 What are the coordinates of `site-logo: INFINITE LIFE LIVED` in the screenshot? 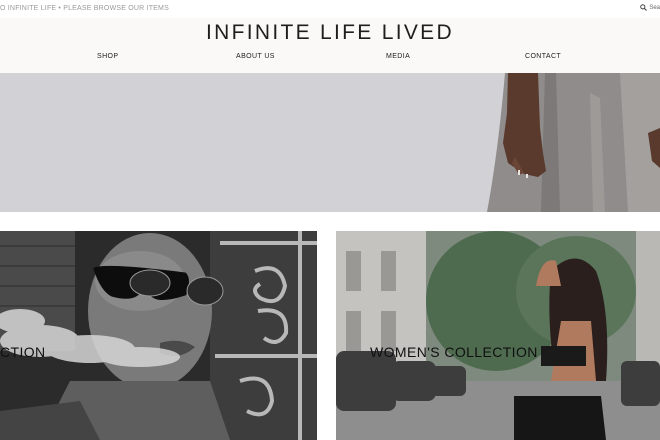 It's located at (330, 33).